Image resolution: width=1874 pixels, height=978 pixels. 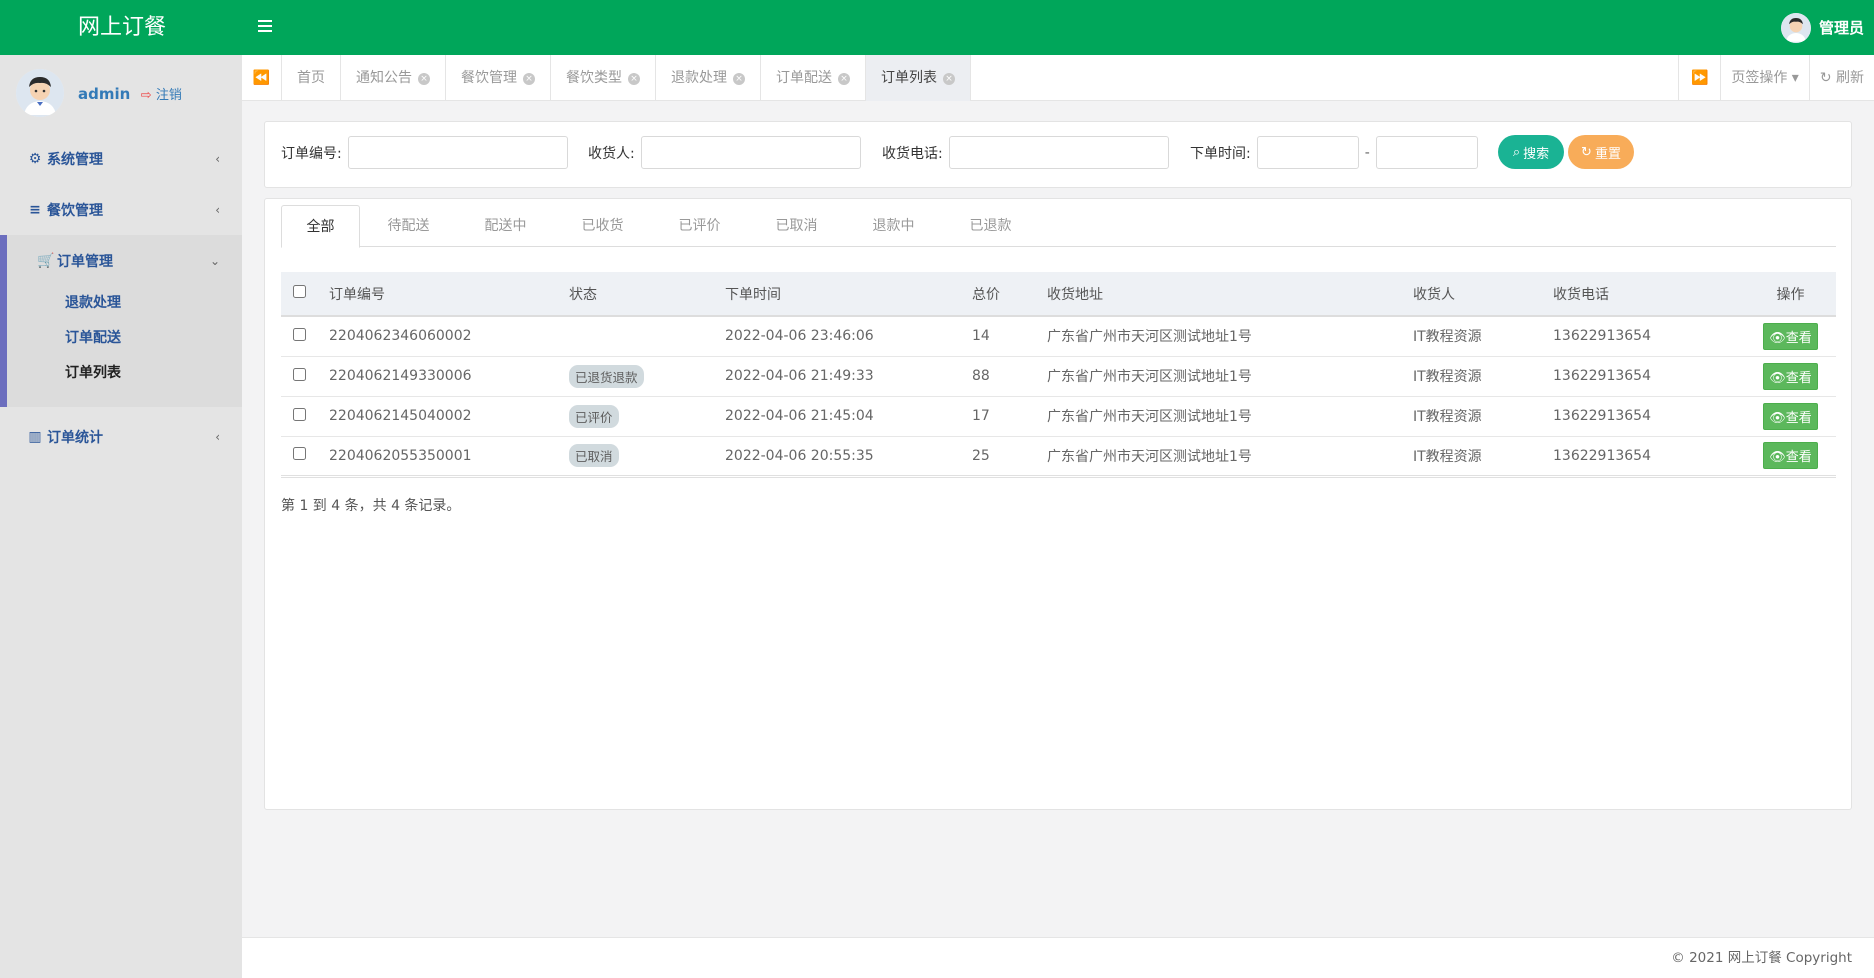 I want to click on phone-label: 收货电话:, so click(x=912, y=153).